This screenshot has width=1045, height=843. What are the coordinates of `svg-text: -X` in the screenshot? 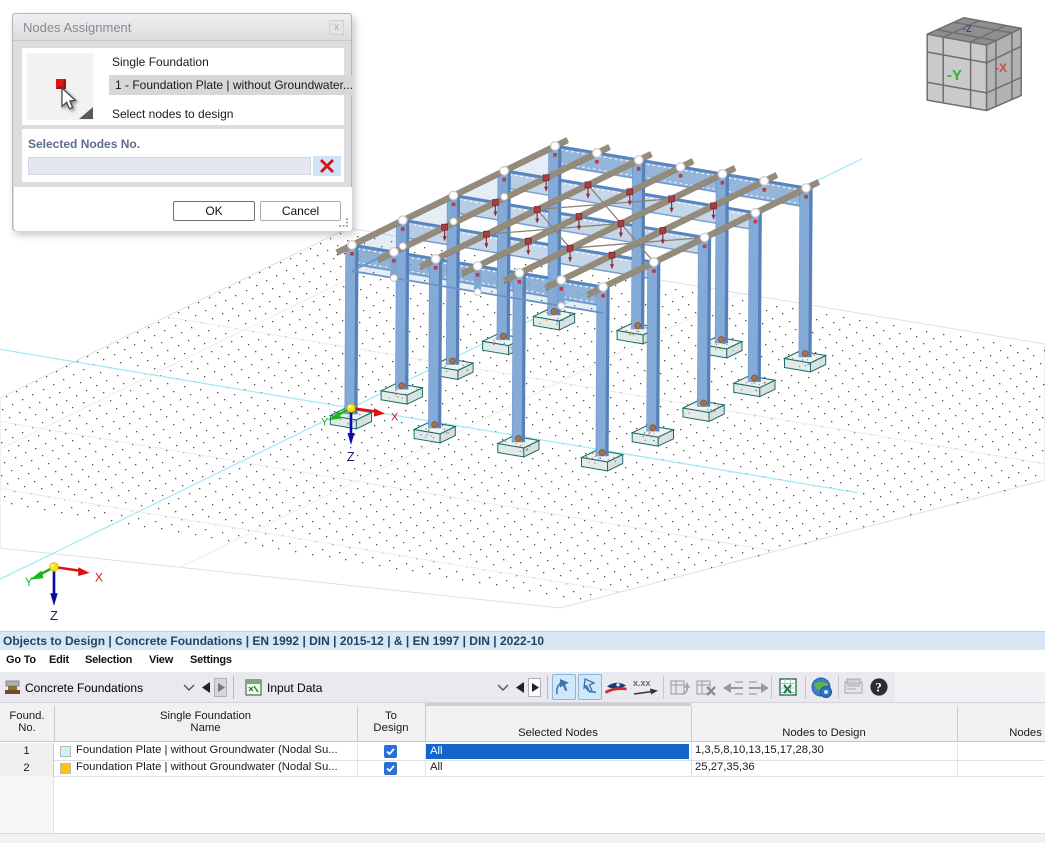 It's located at (1001, 68).